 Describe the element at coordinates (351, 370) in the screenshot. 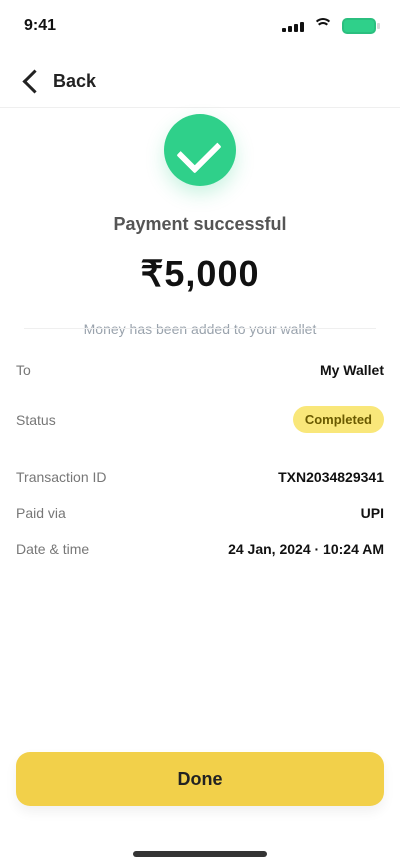

I see `value-to: My Wallet` at that location.